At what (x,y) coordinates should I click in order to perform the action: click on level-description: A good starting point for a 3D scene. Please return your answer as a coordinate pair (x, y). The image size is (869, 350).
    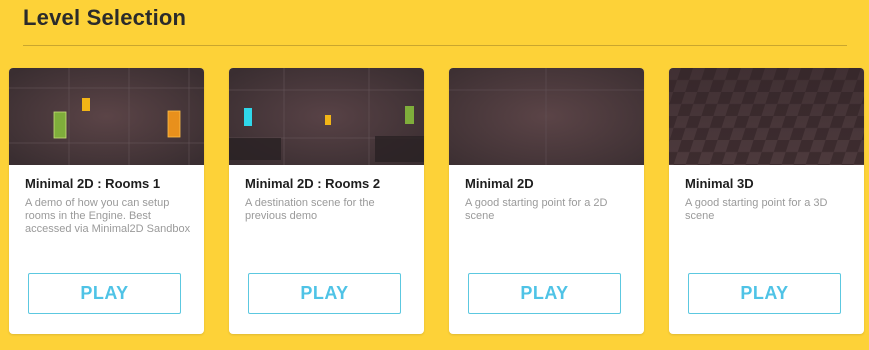
    Looking at the image, I should click on (756, 209).